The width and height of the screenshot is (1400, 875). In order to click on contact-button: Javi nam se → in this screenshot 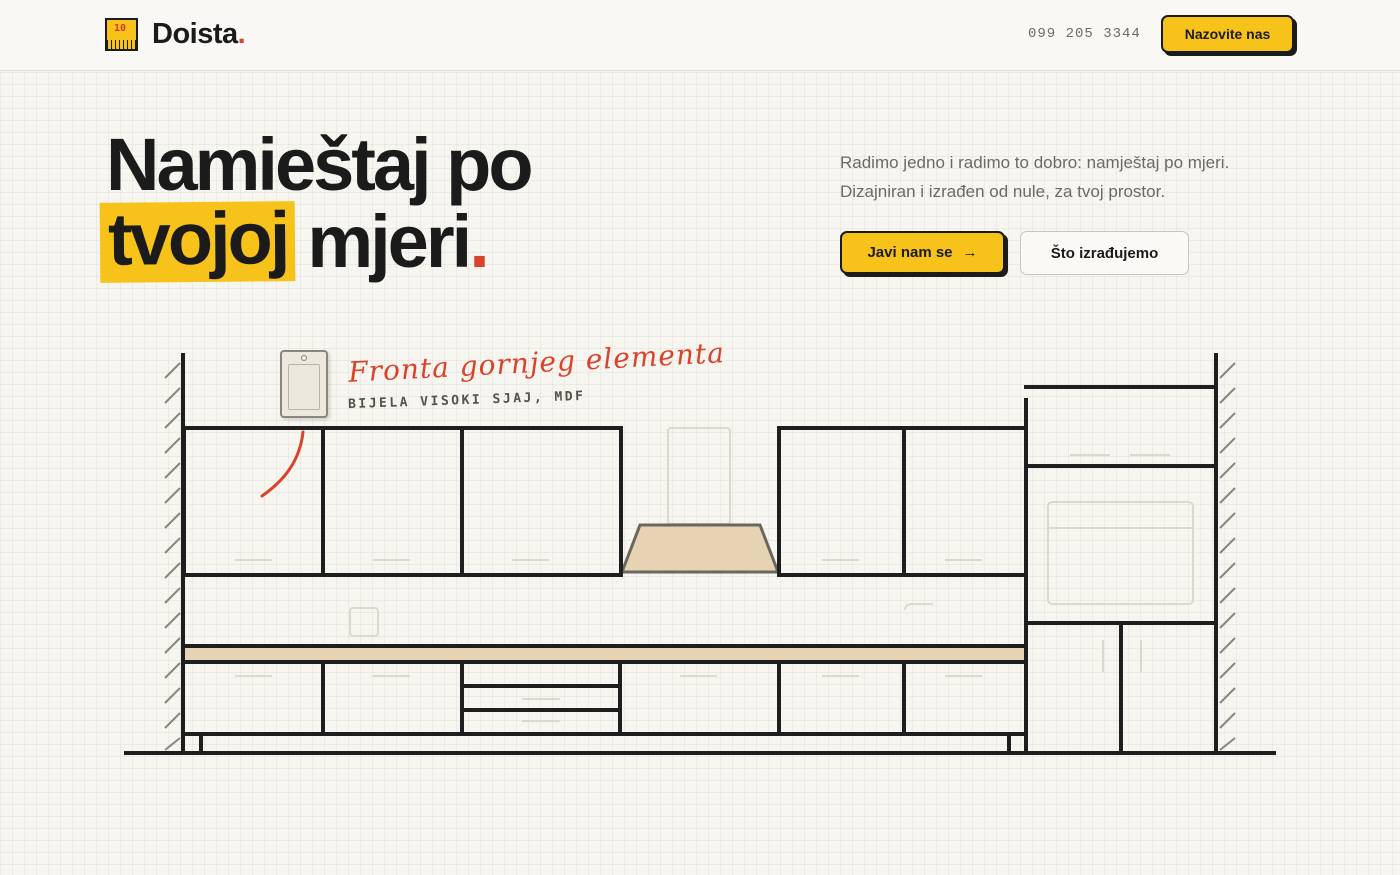, I will do `click(922, 252)`.